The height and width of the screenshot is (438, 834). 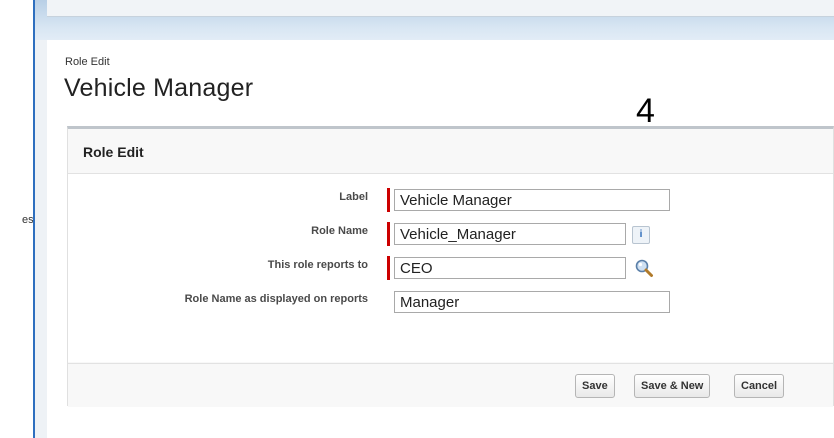 What do you see at coordinates (641, 235) in the screenshot?
I see `info-icon: i` at bounding box center [641, 235].